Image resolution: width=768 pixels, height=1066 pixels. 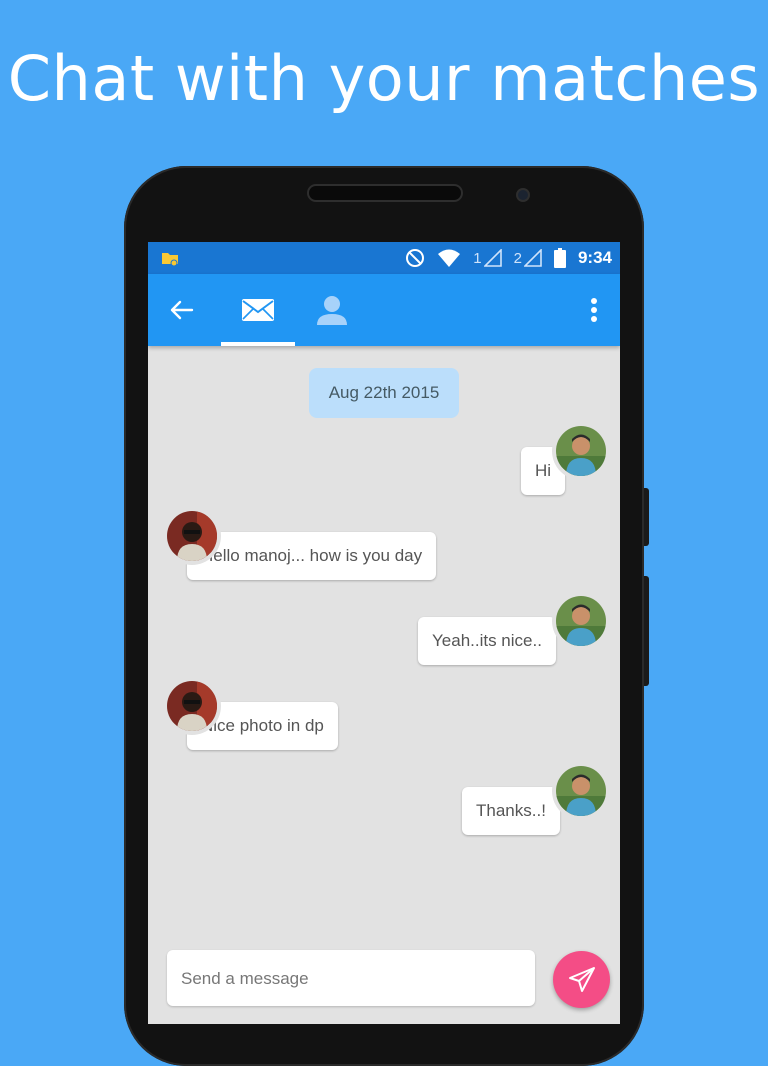 What do you see at coordinates (384, 310) in the screenshot?
I see `app-bar` at bounding box center [384, 310].